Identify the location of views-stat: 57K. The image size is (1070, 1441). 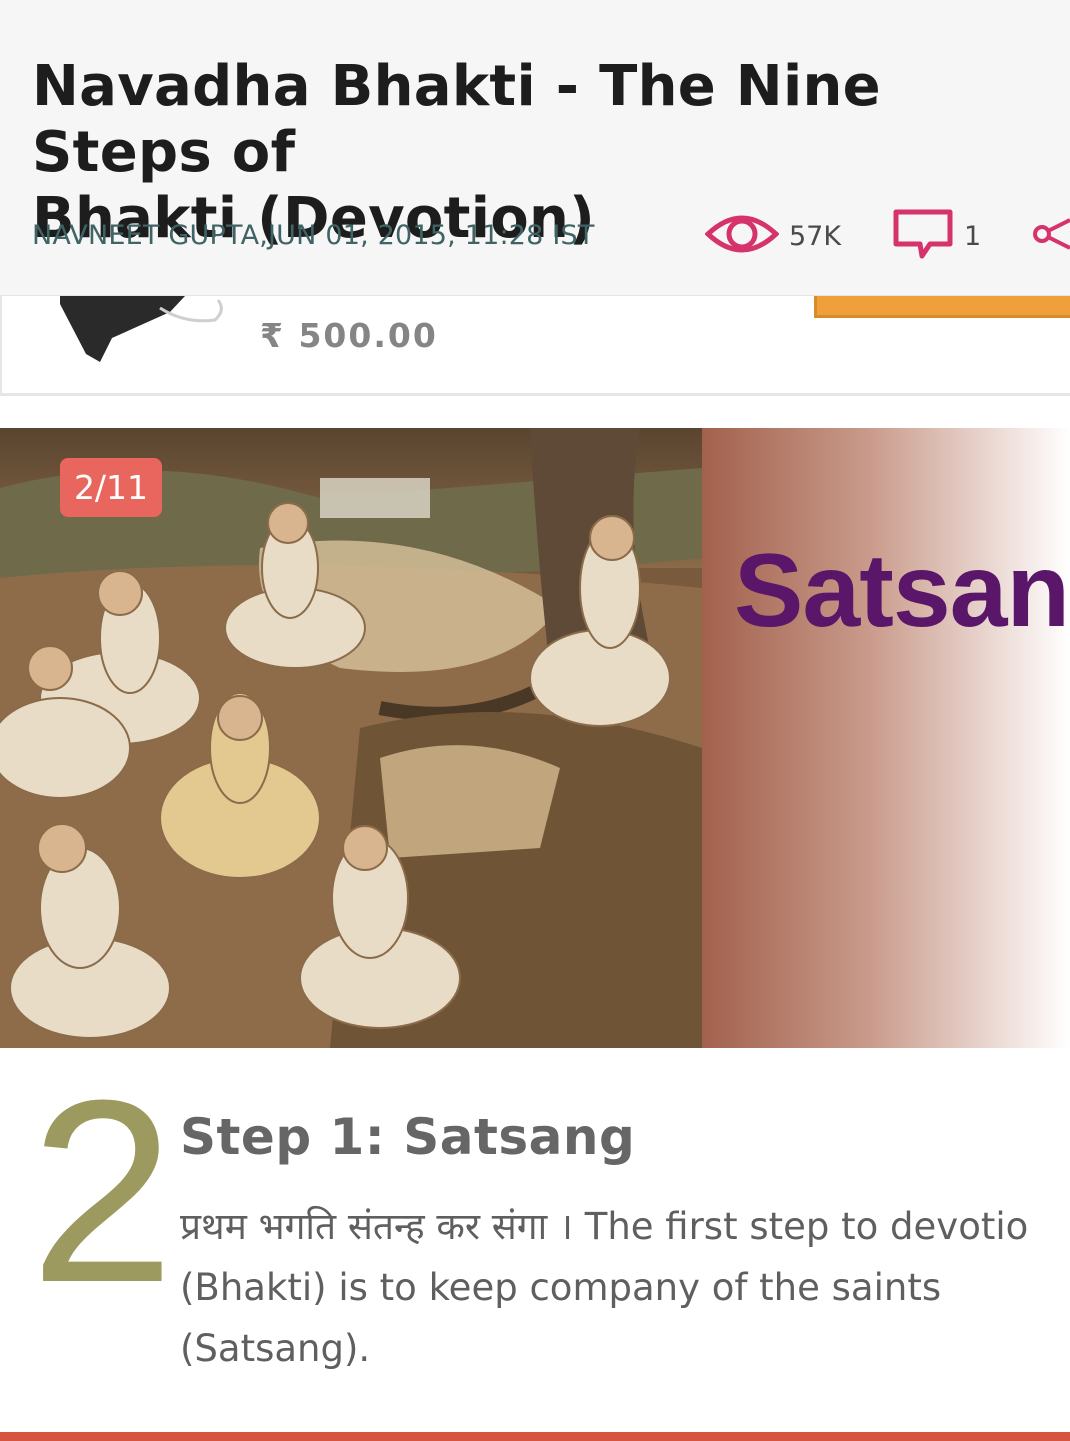
(773, 236).